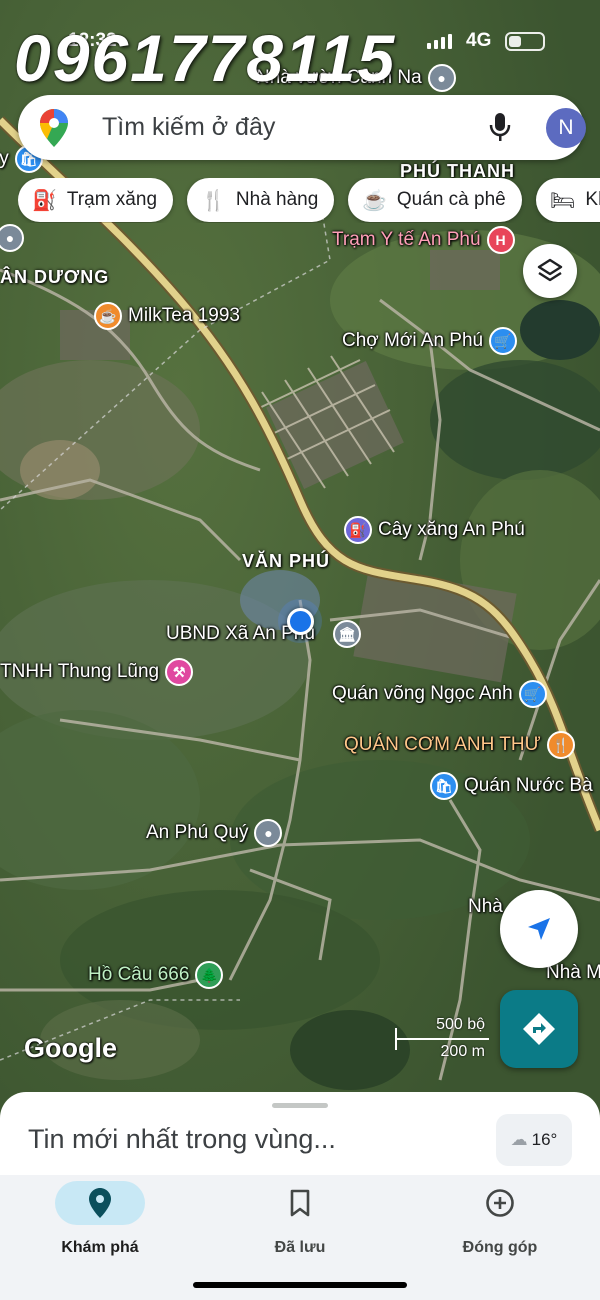  What do you see at coordinates (573, 972) in the screenshot?
I see `poi-label: Nhà M` at bounding box center [573, 972].